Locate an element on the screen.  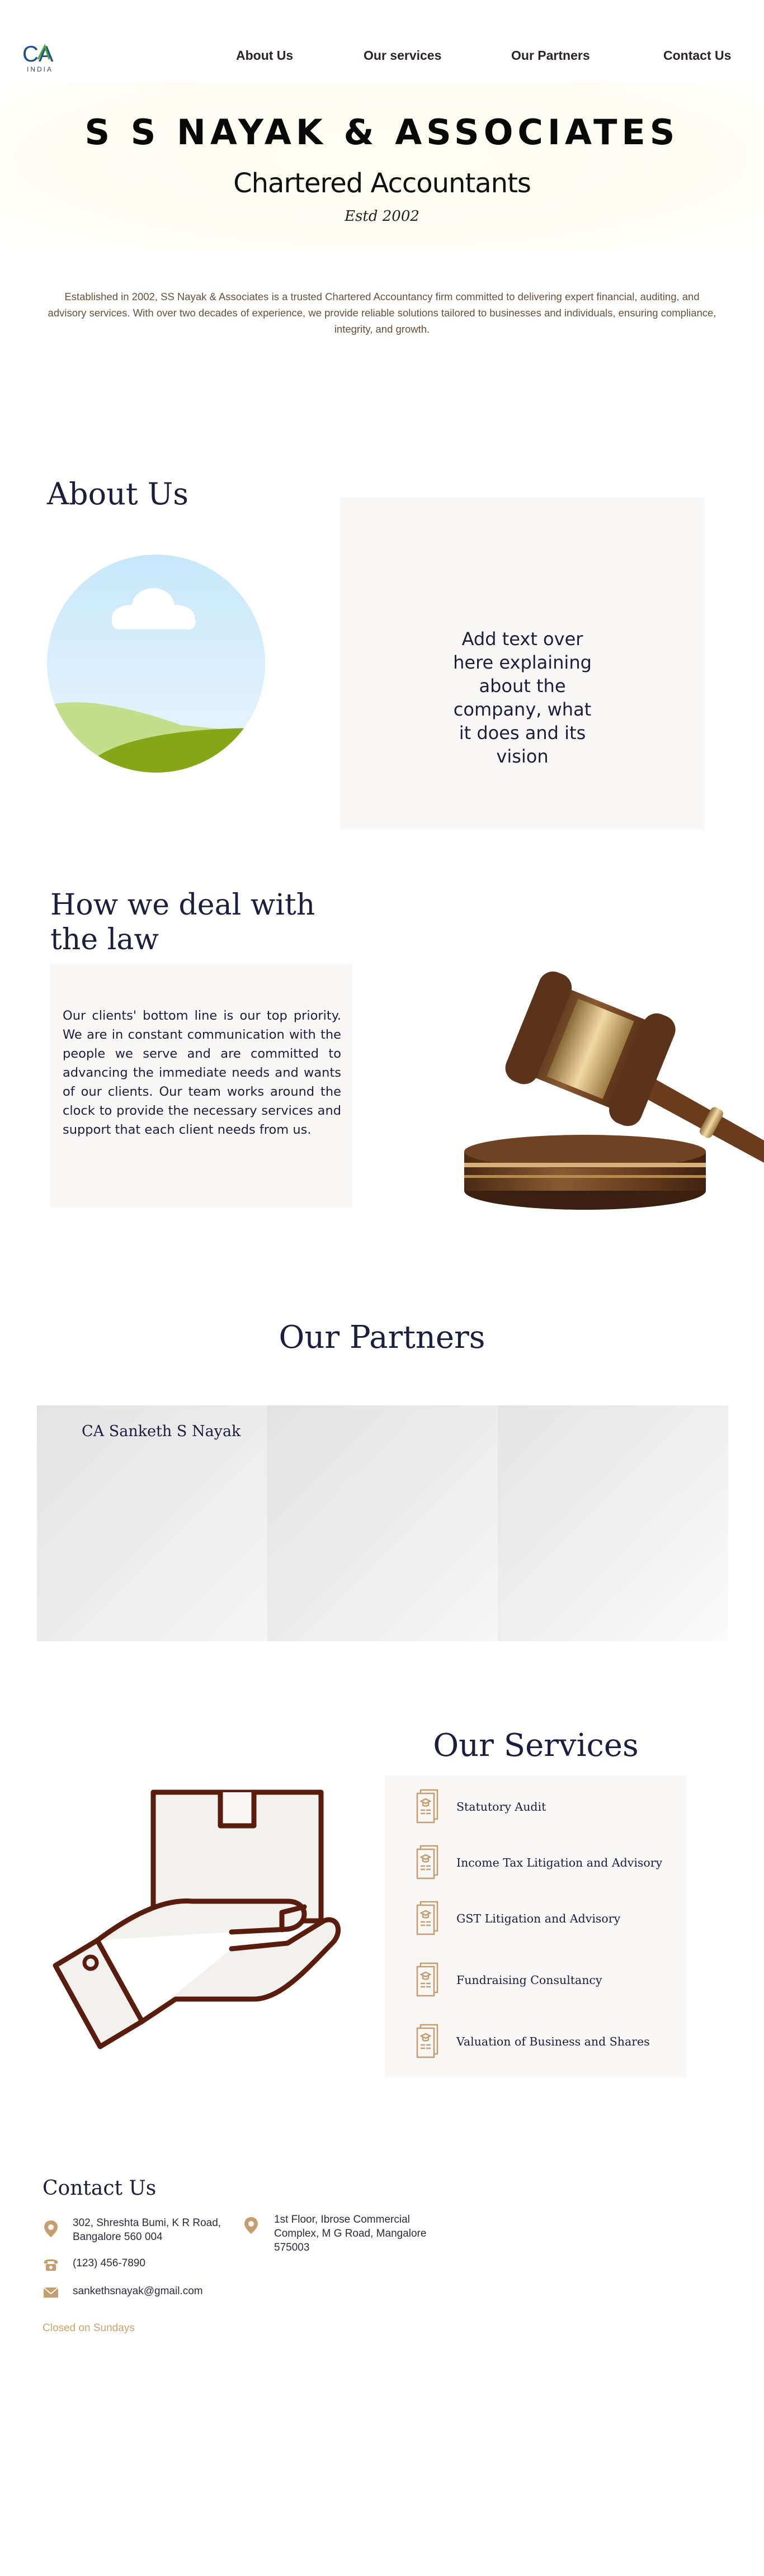
landscape-illustration is located at coordinates (156, 664).